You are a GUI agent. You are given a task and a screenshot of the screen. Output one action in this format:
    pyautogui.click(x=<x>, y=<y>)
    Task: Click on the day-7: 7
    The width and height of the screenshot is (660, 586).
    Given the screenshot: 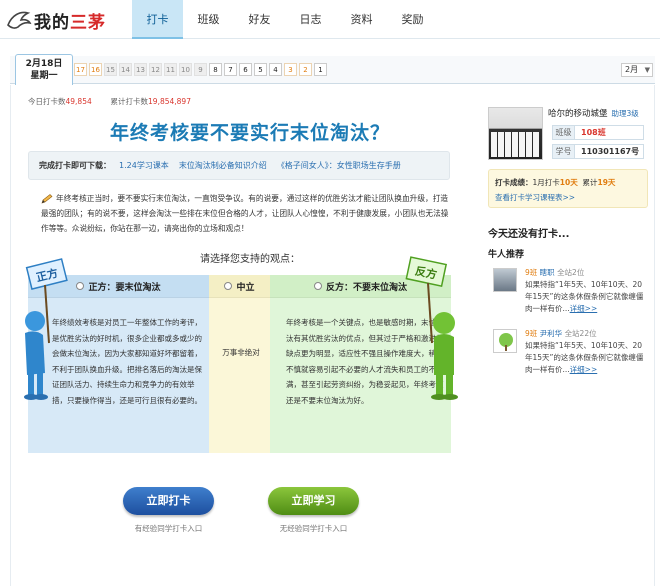 What is the action you would take?
    pyautogui.click(x=230, y=69)
    